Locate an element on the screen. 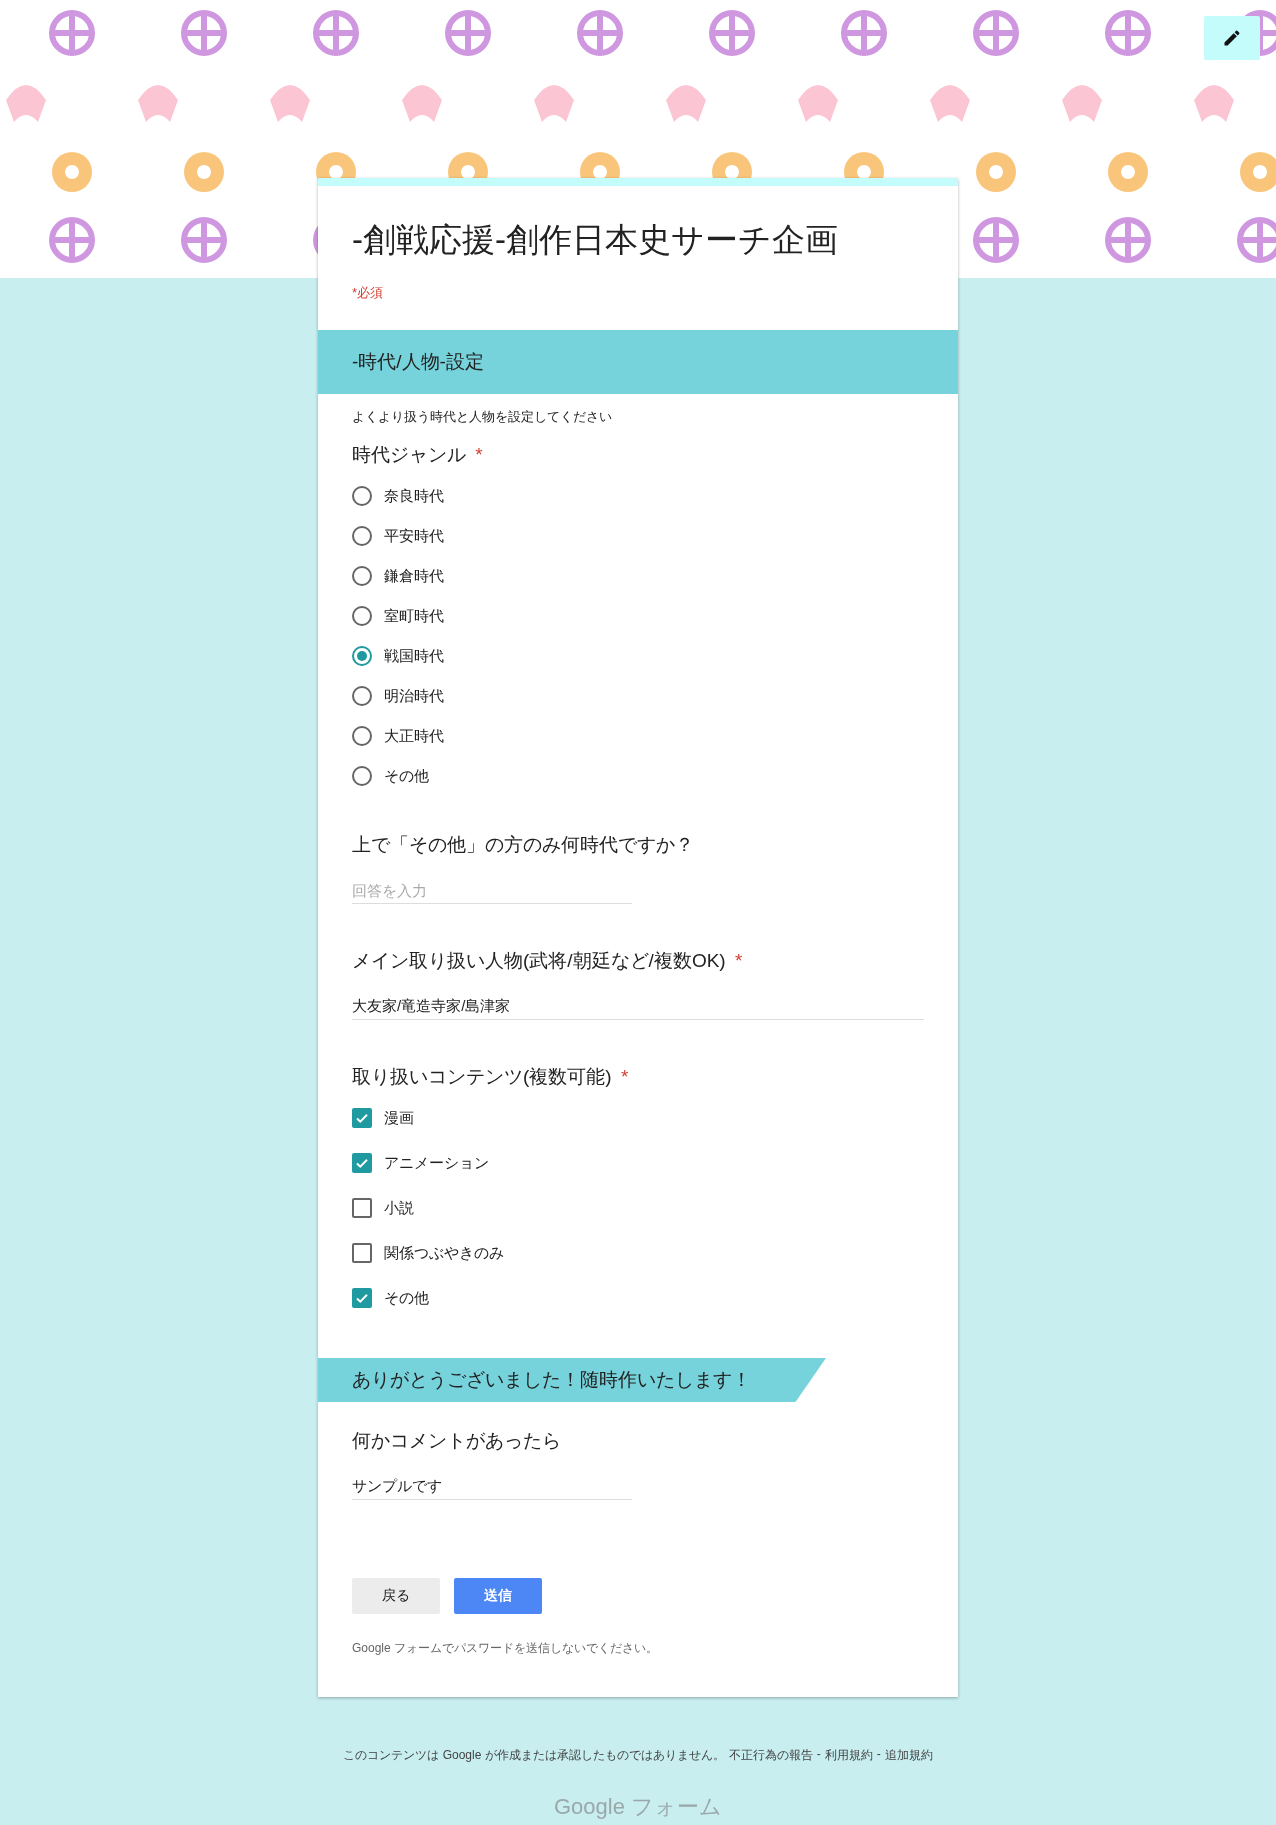 The height and width of the screenshot is (1825, 1276). section-header: -時代/人物-設定 is located at coordinates (638, 362).